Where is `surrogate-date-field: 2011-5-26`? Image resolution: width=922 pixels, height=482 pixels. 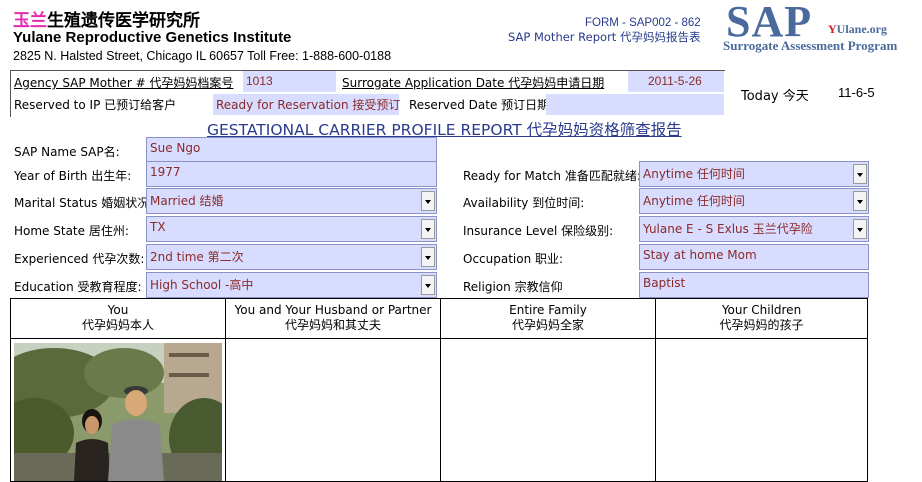
surrogate-date-field: 2011-5-26 is located at coordinates (676, 81).